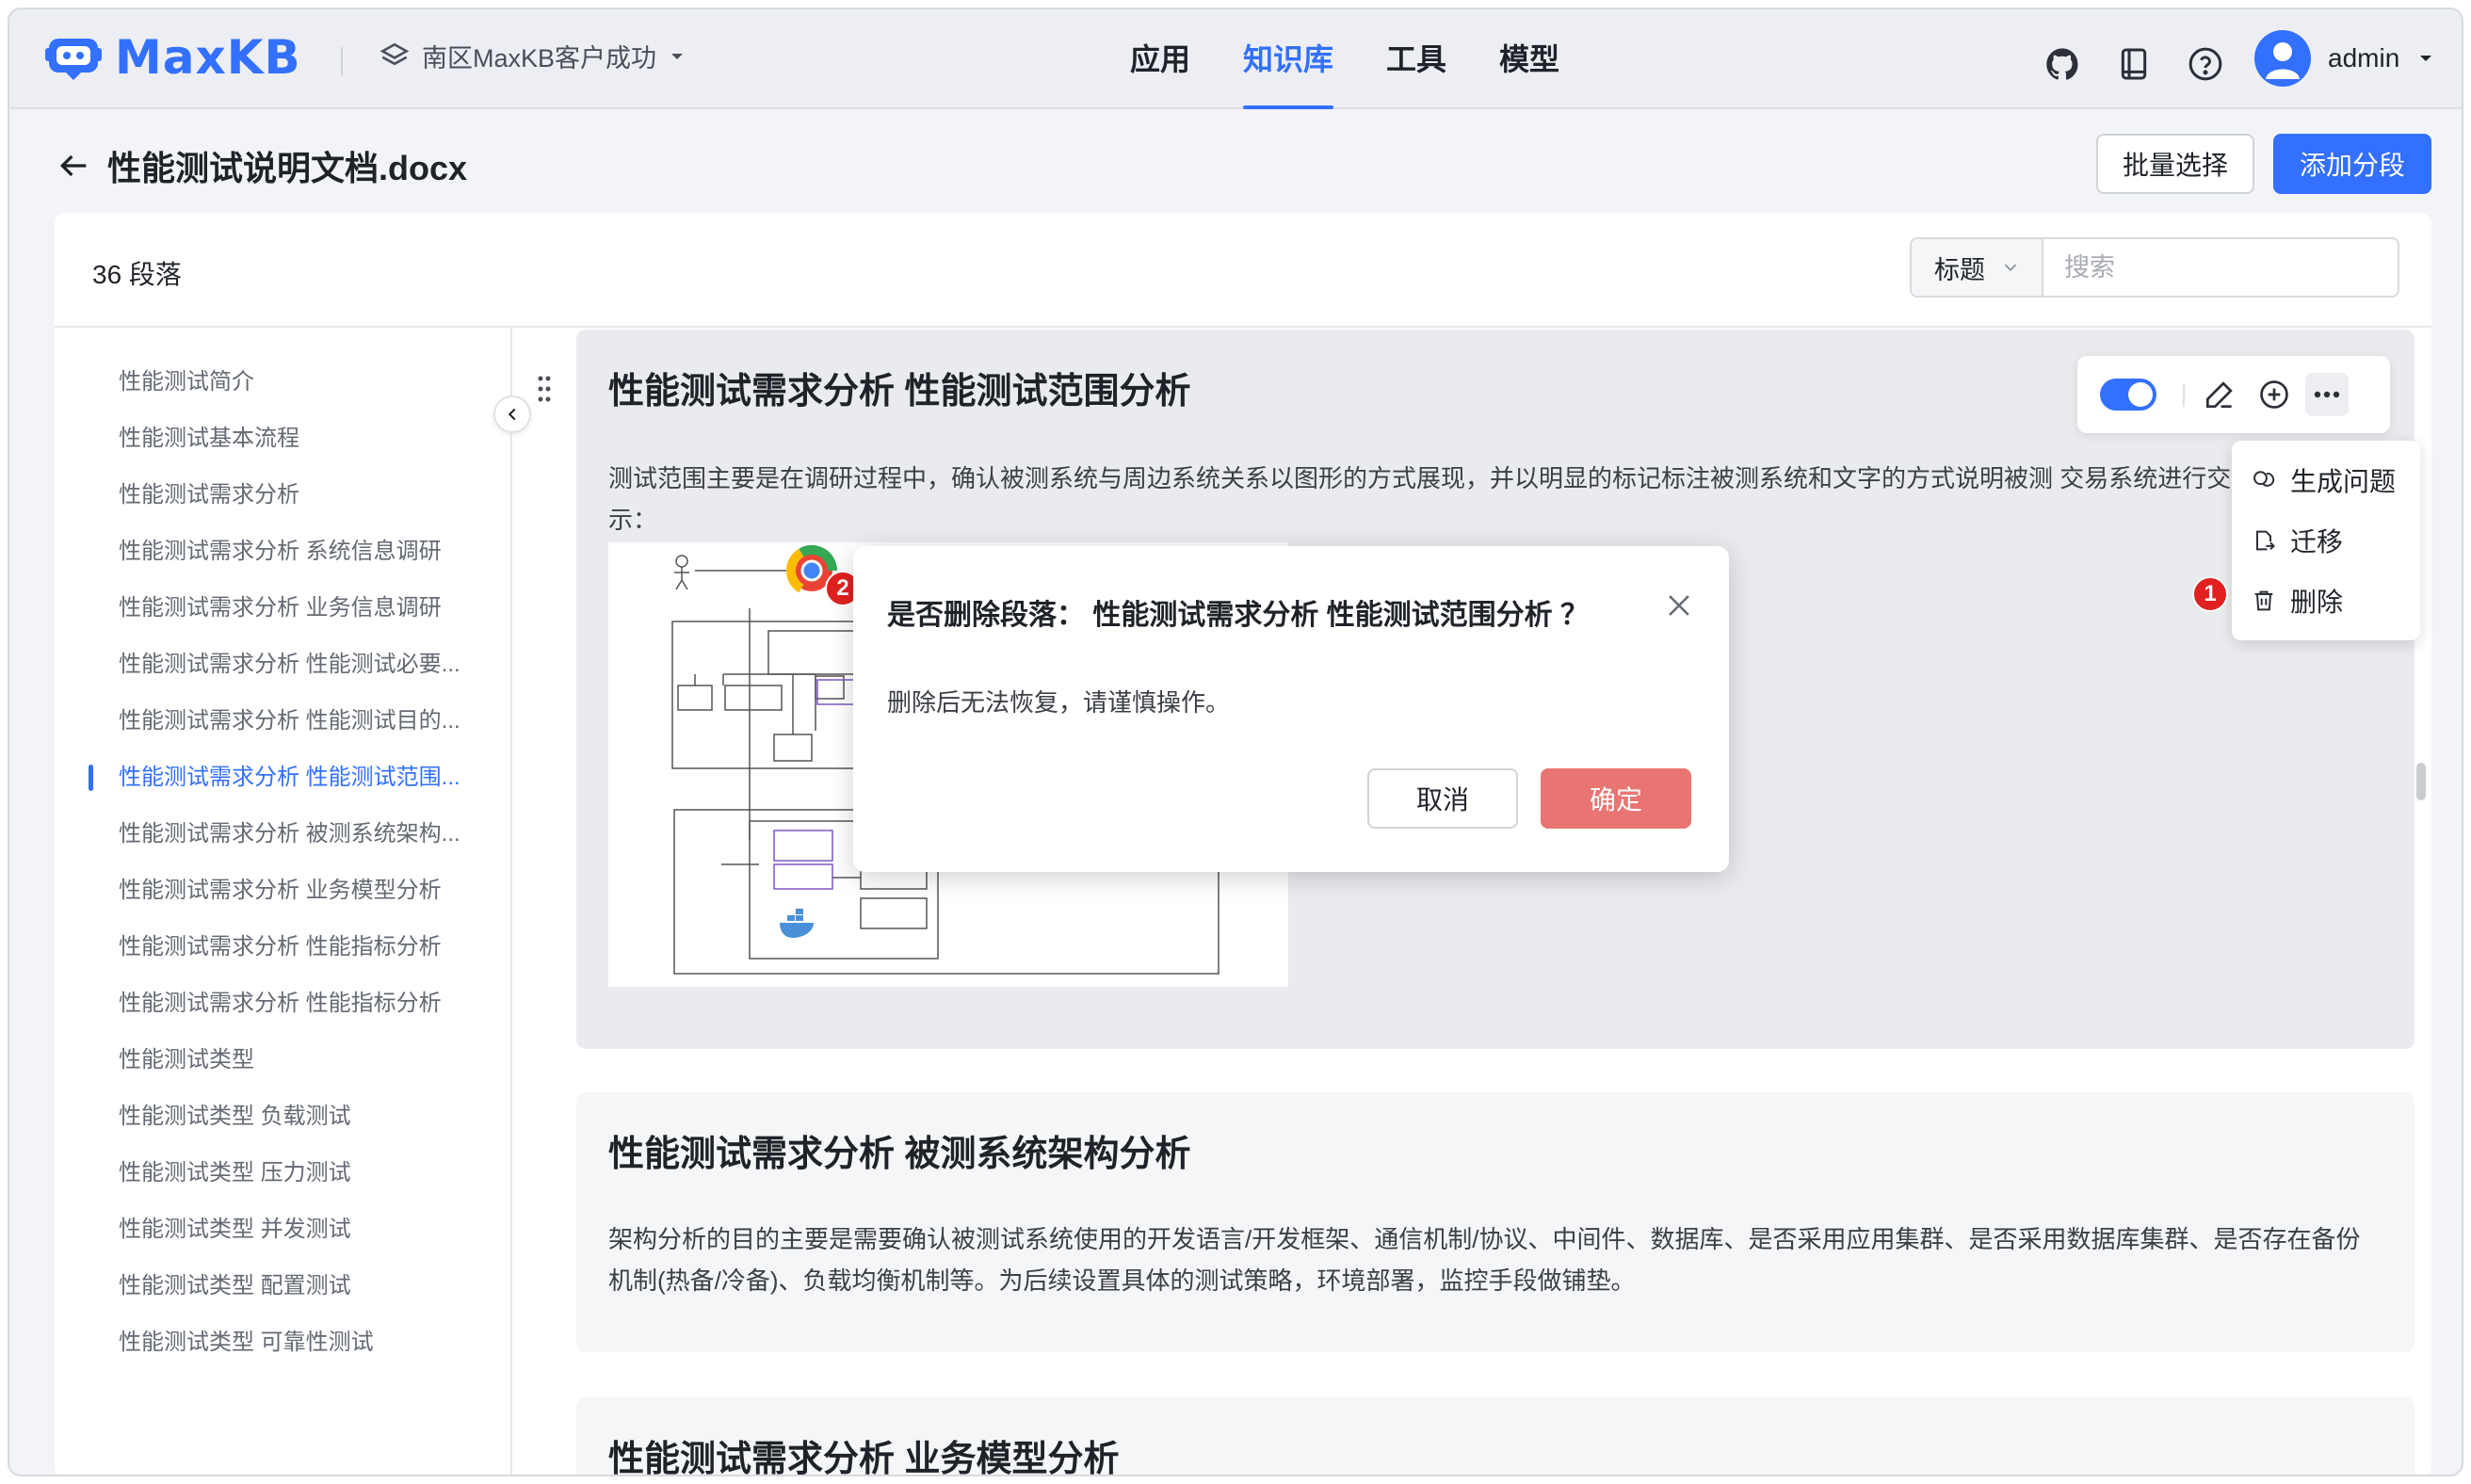 This screenshot has width=2471, height=1484. What do you see at coordinates (1679, 605) in the screenshot?
I see `close-icon` at bounding box center [1679, 605].